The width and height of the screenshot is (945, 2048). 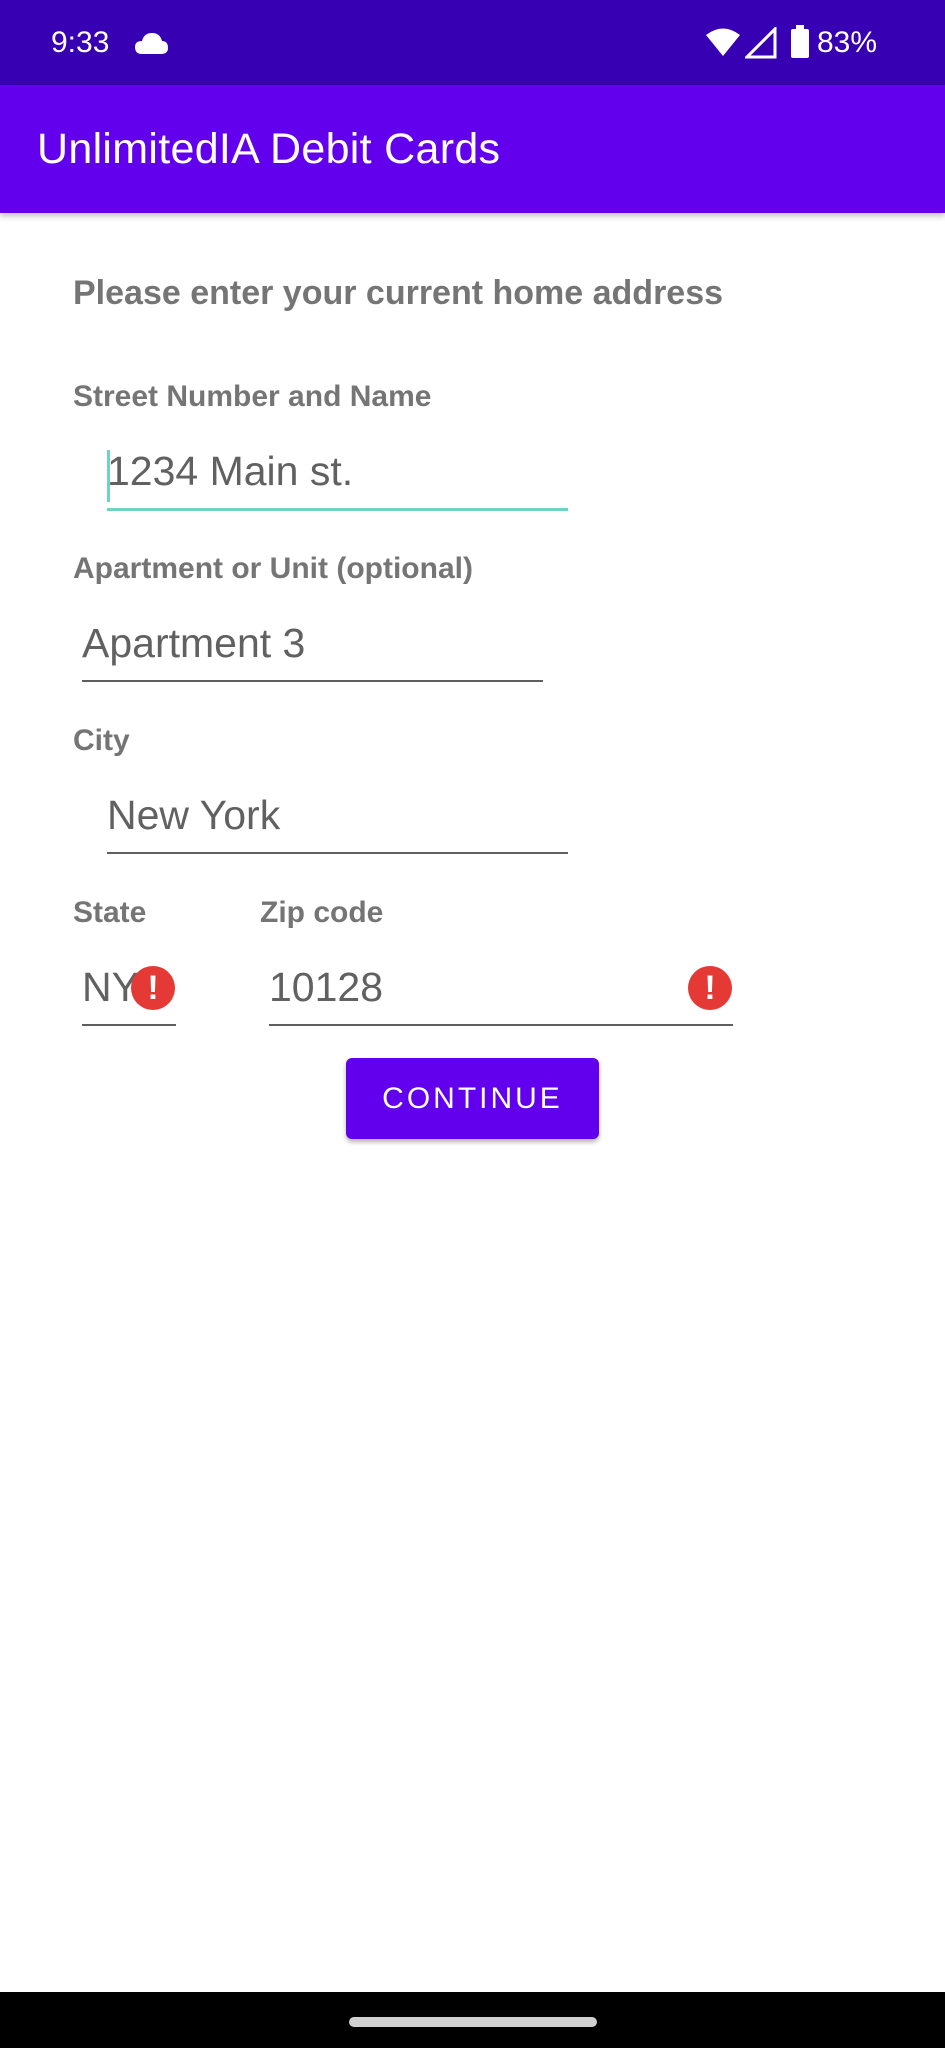 I want to click on app-bar: UnlimitedIA Debit Cards, so click(x=472, y=149).